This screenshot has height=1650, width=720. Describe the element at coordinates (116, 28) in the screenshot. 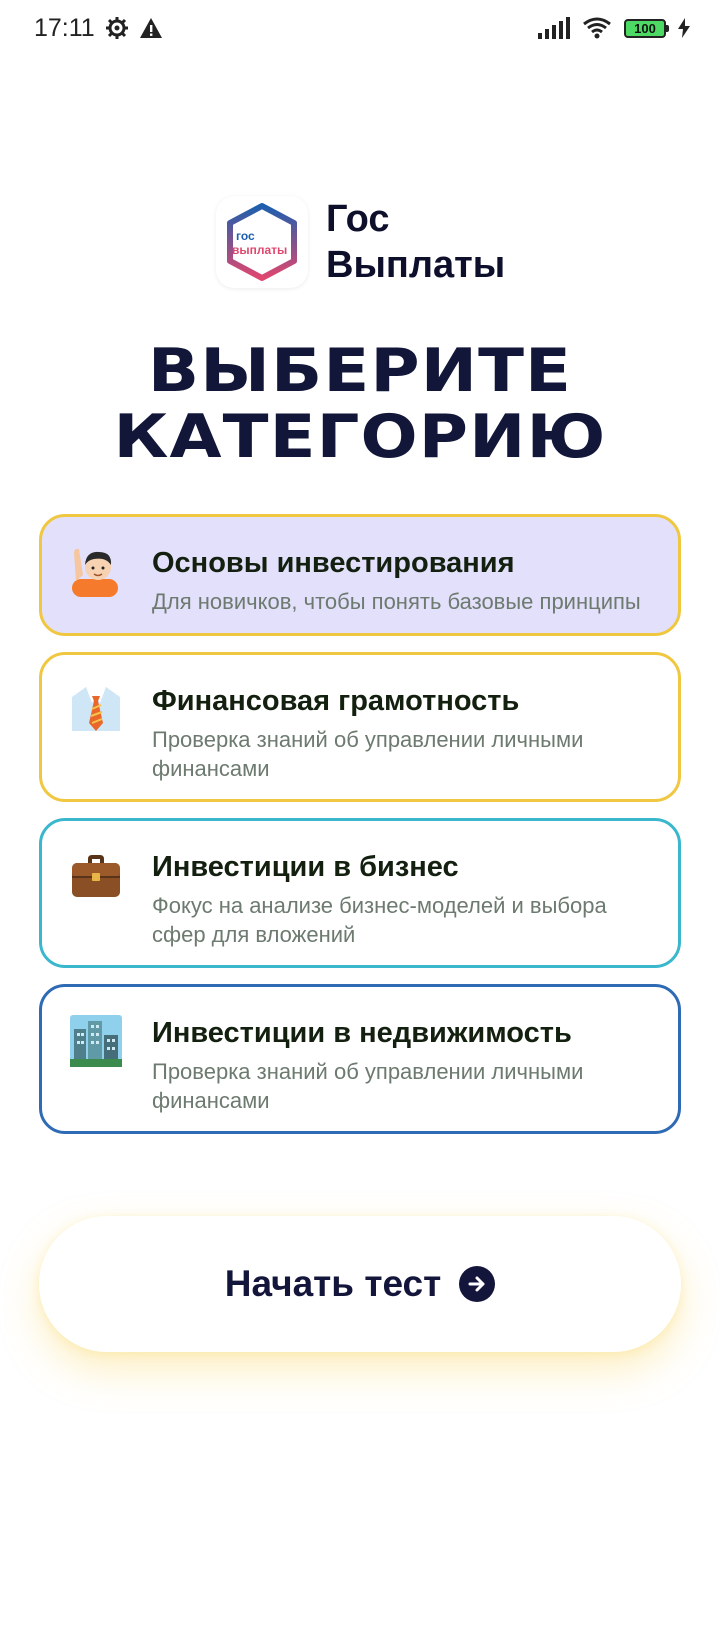

I see `gear-icon` at that location.